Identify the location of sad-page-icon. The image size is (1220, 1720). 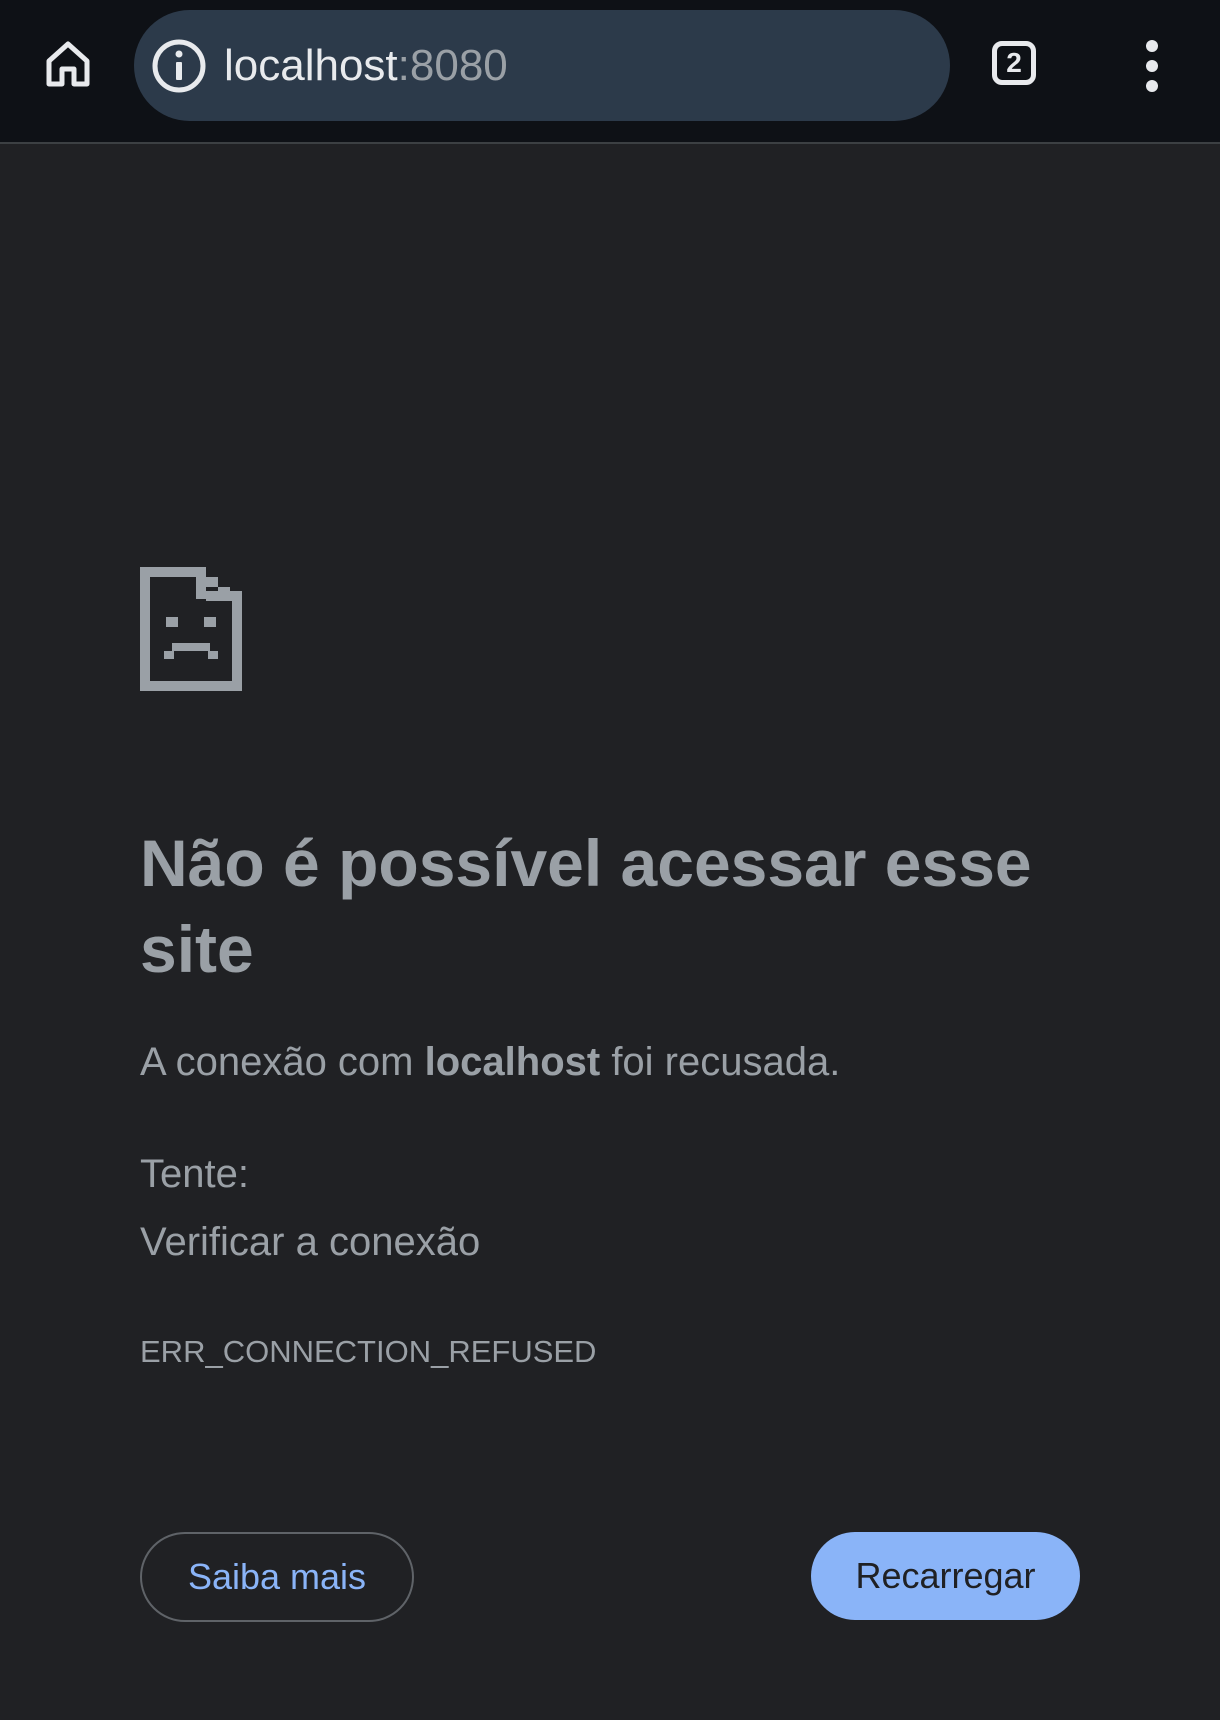
(191, 629).